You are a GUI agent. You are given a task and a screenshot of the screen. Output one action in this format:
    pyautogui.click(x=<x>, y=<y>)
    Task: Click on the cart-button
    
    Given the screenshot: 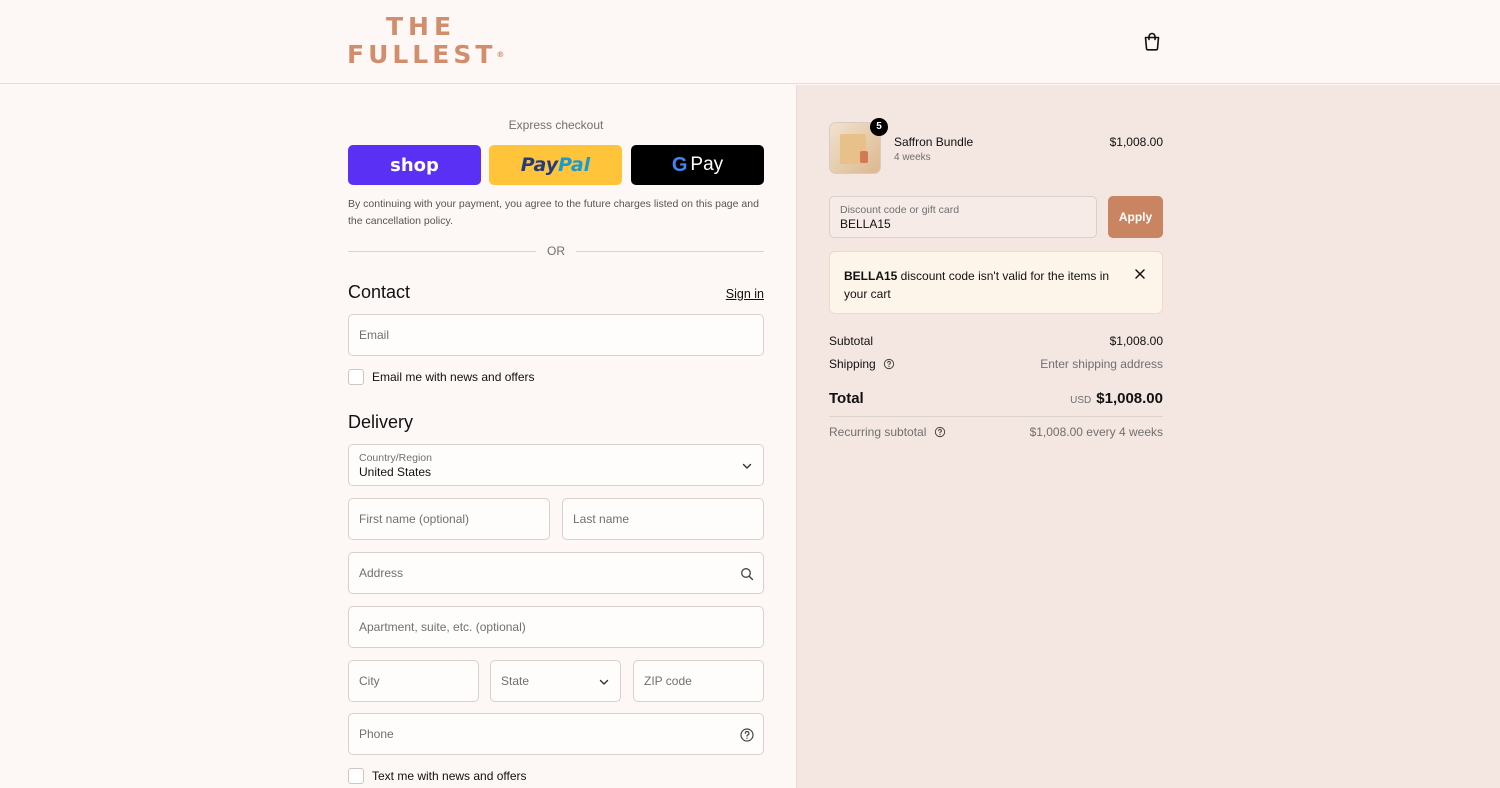 What is the action you would take?
    pyautogui.click(x=1152, y=41)
    